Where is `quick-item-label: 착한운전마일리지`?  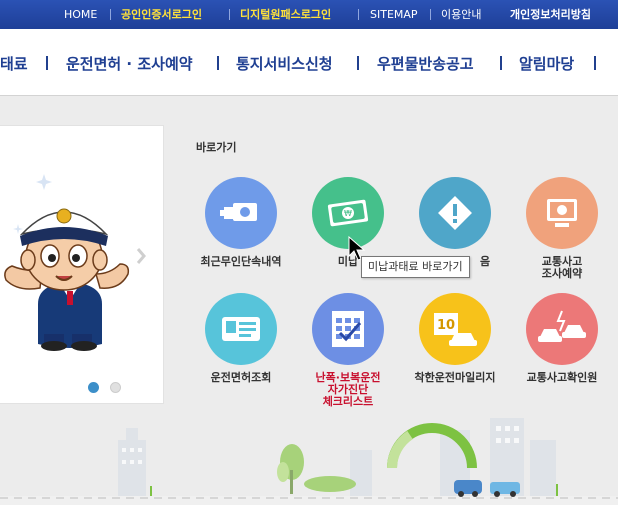 quick-item-label: 착한운전마일리지 is located at coordinates (455, 377).